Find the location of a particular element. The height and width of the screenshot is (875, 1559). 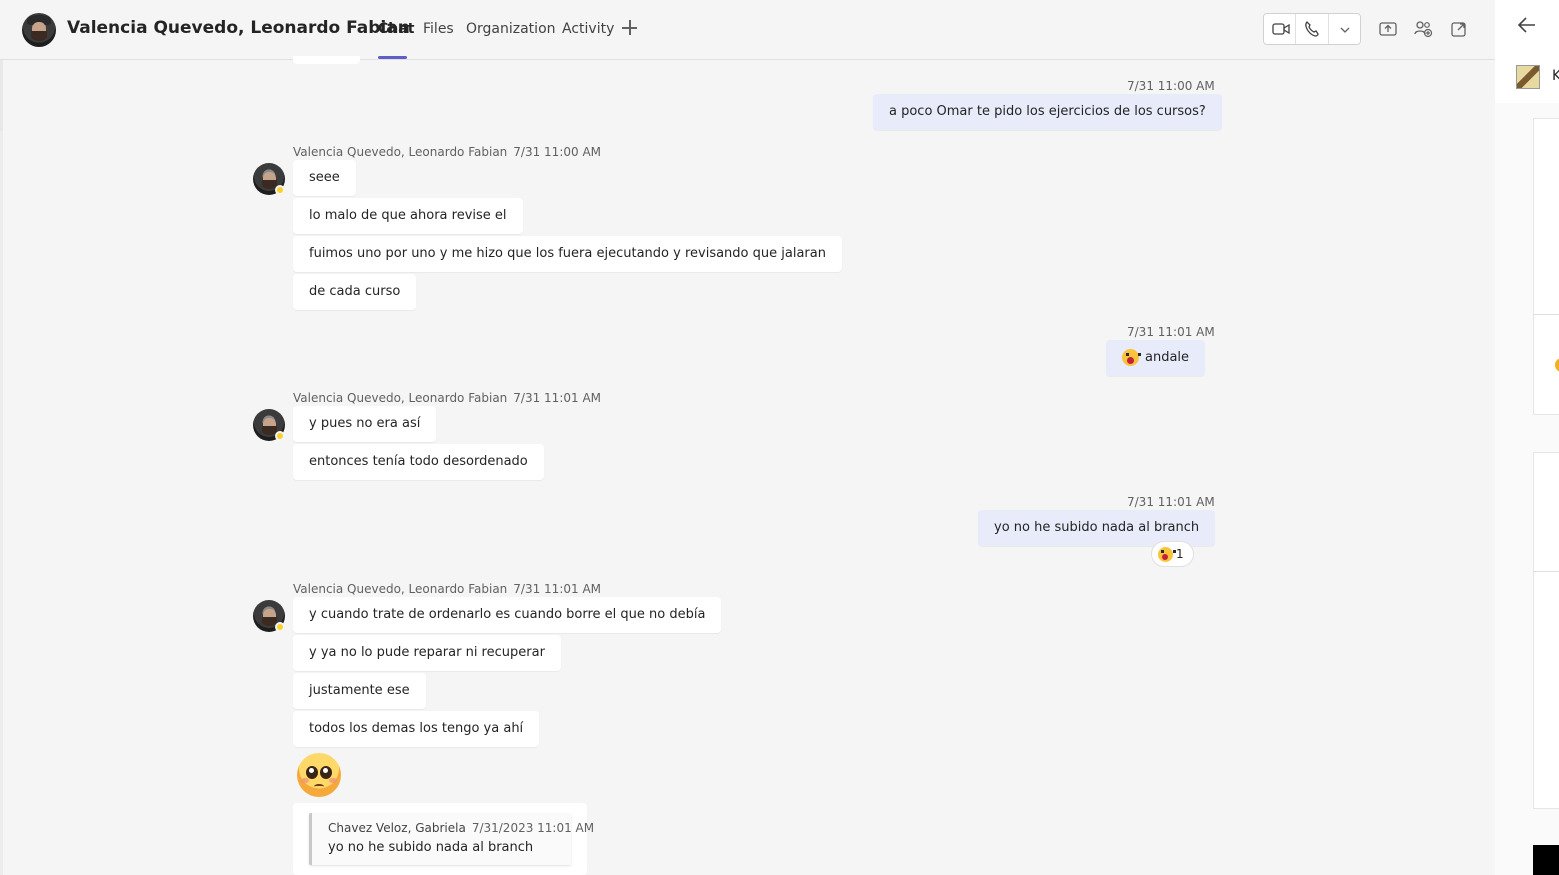

side-panel-label: K is located at coordinates (1555, 76).